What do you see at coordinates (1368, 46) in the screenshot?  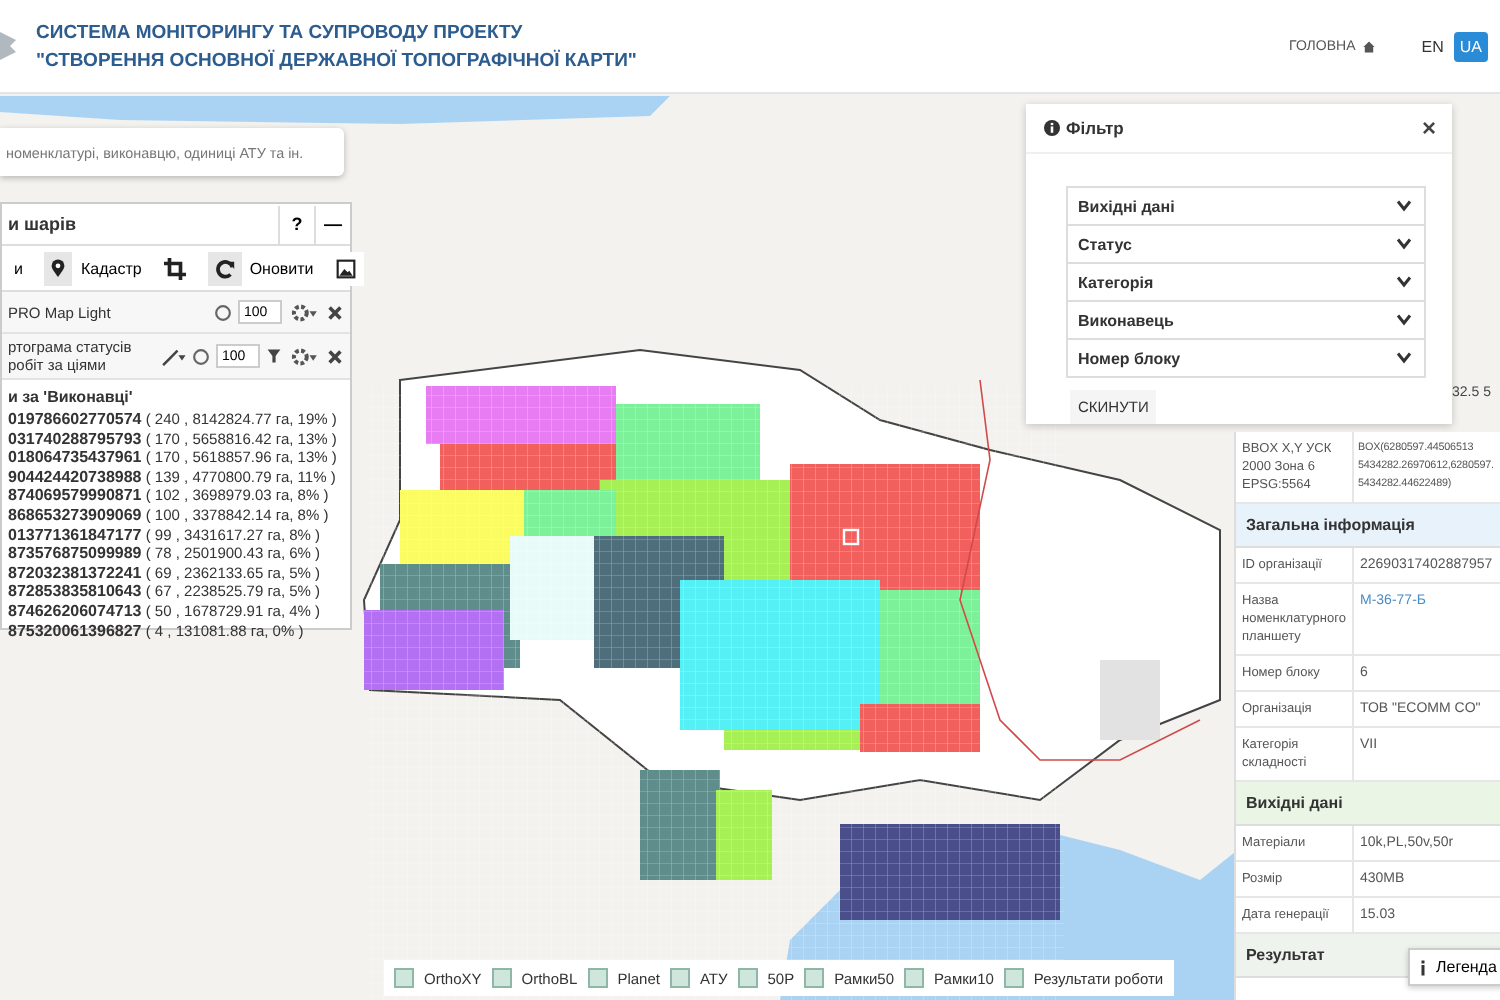 I see `home-icon` at bounding box center [1368, 46].